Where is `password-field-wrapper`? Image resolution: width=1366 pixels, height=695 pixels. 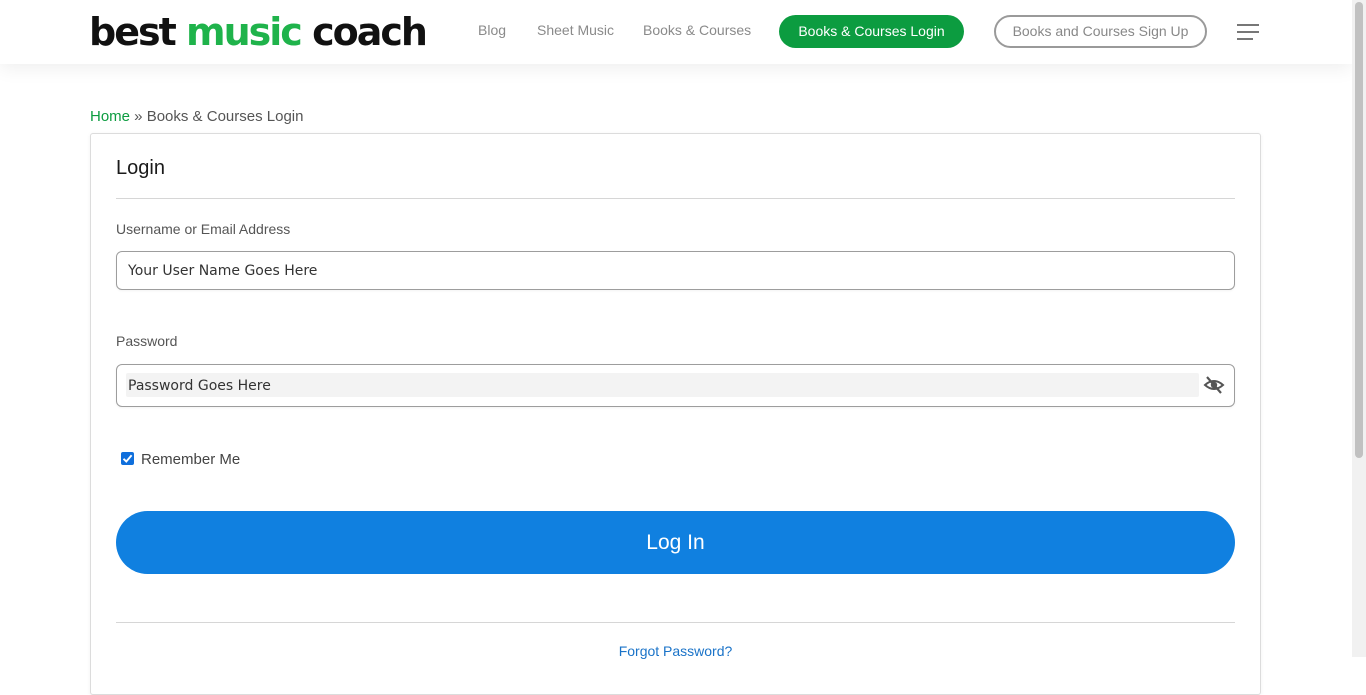
password-field-wrapper is located at coordinates (675, 385).